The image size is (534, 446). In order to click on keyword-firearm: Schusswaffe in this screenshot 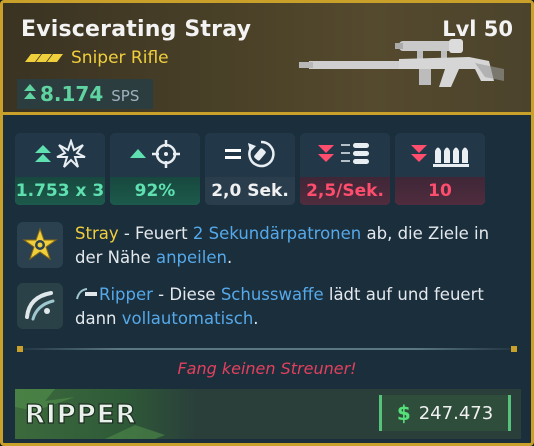, I will do `click(272, 294)`.